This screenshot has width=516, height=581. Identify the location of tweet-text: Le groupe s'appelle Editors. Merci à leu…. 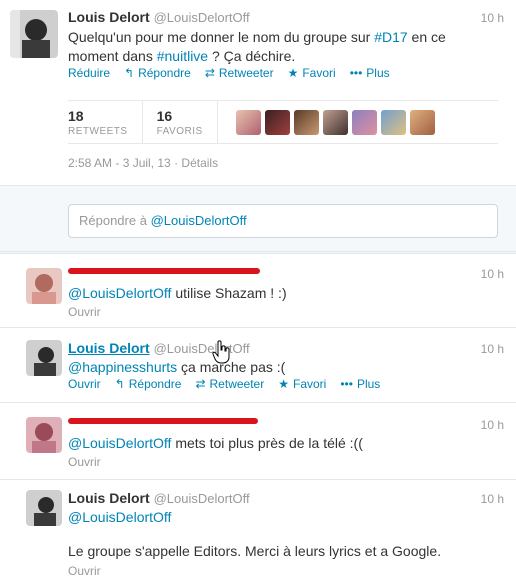
(255, 551).